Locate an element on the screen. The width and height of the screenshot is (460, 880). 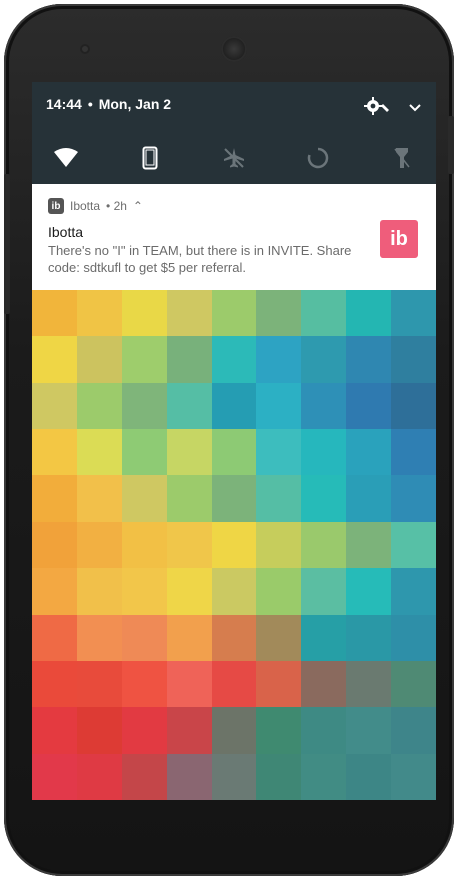
flashlight-toggle is located at coordinates (402, 158).